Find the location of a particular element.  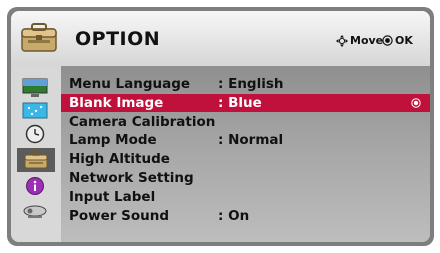

menu-item-input-label: Input Label is located at coordinates (245, 197).